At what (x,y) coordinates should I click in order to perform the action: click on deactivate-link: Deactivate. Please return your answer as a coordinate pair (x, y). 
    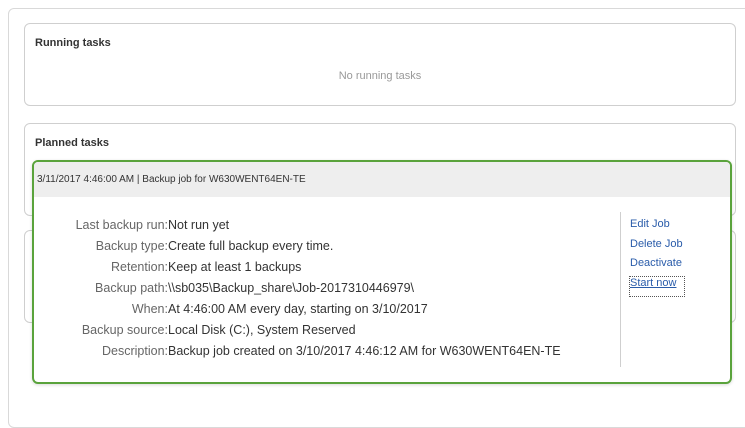
    Looking at the image, I should click on (657, 267).